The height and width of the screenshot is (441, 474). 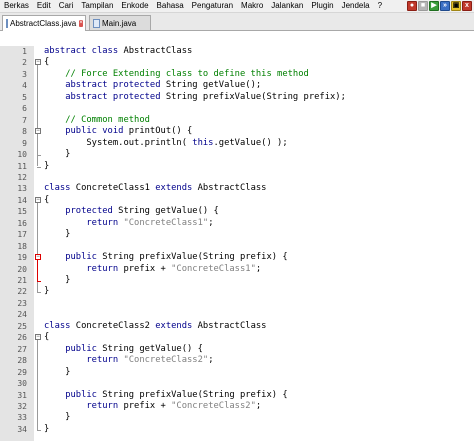 What do you see at coordinates (134, 348) in the screenshot?
I see `code-text: public String getValue() {` at bounding box center [134, 348].